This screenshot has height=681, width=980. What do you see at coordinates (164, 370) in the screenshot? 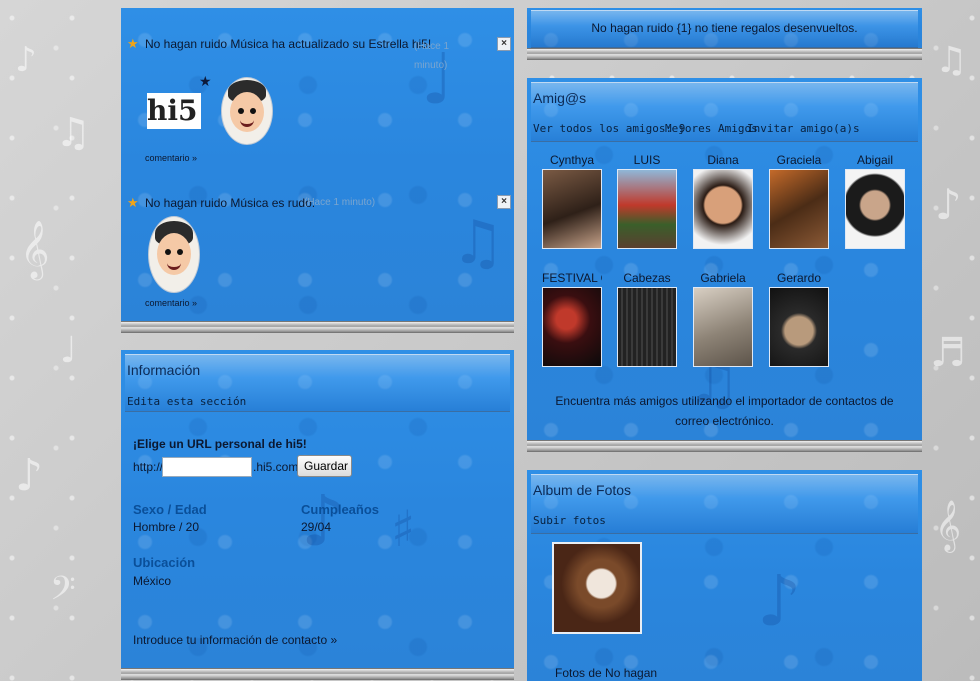
I see `section-title: Información` at bounding box center [164, 370].